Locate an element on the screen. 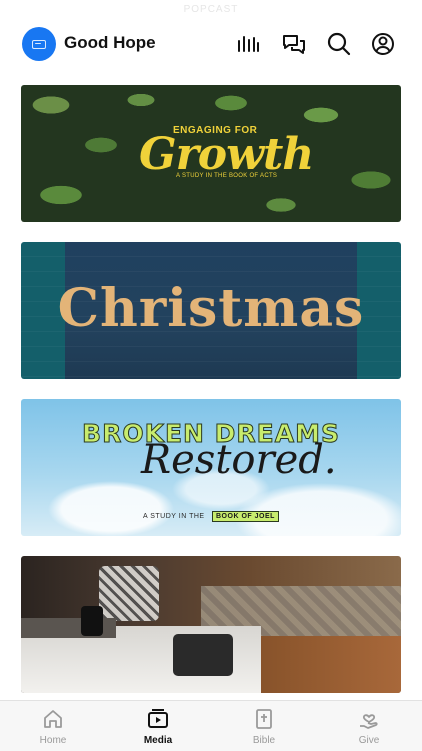 This screenshot has width=422, height=751. chat-icon is located at coordinates (294, 44).